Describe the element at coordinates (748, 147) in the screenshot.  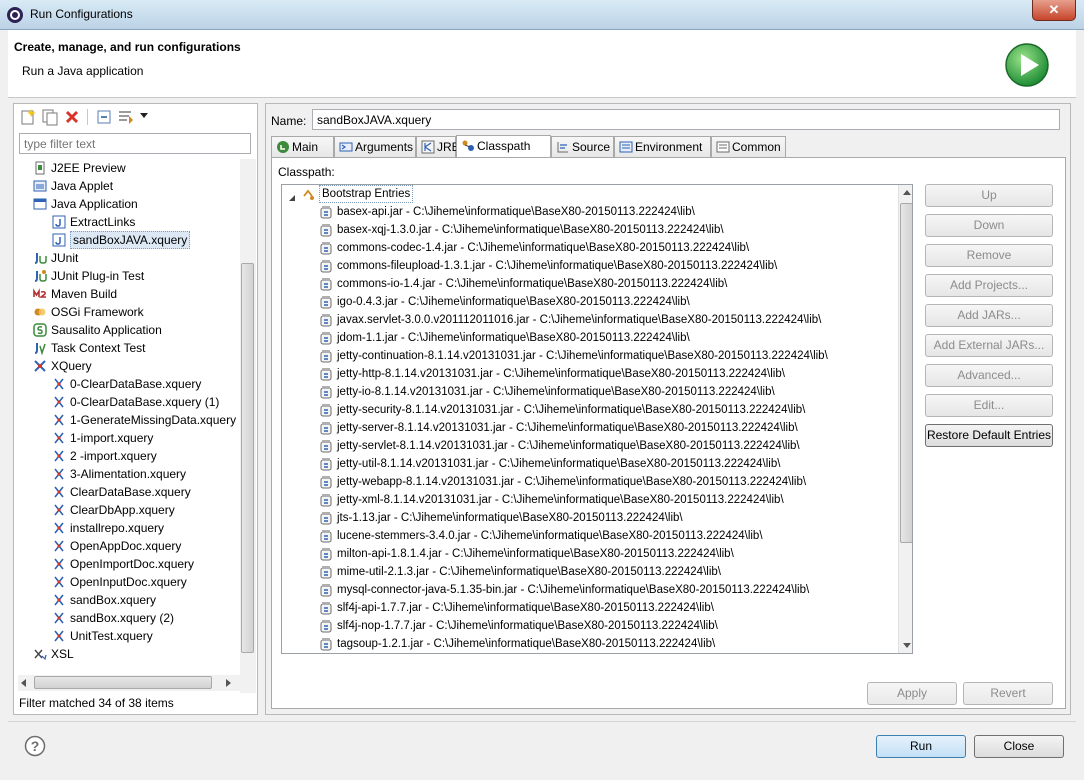
I see `tab-common: Common` at that location.